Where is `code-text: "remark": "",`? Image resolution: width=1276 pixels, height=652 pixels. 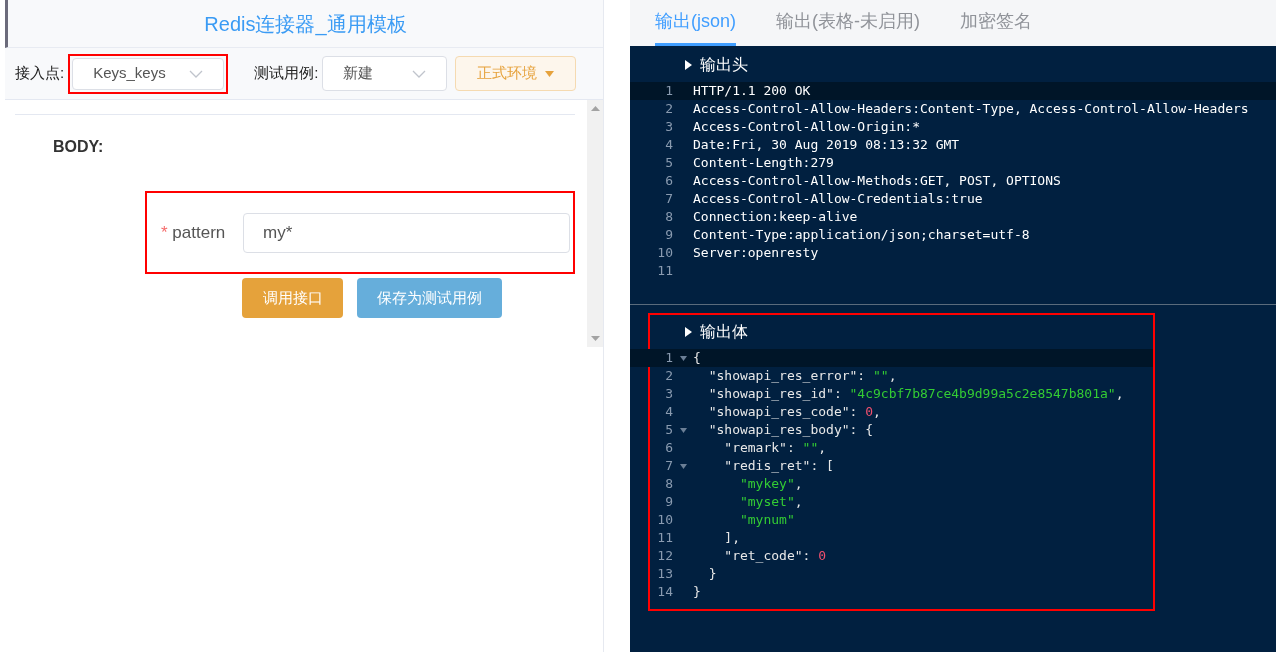
code-text: "remark": "", is located at coordinates (775, 448).